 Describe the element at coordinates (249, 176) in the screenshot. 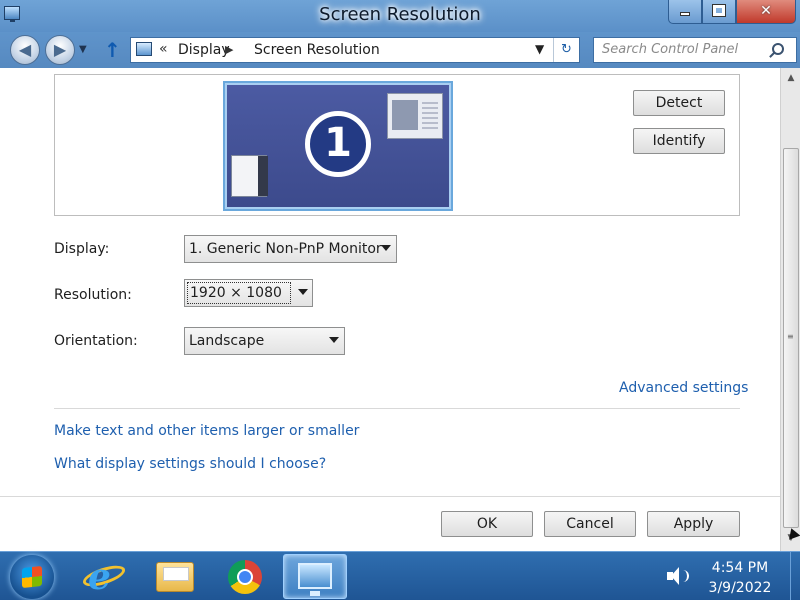

I see `desktop-sidebar-thumbnail` at that location.